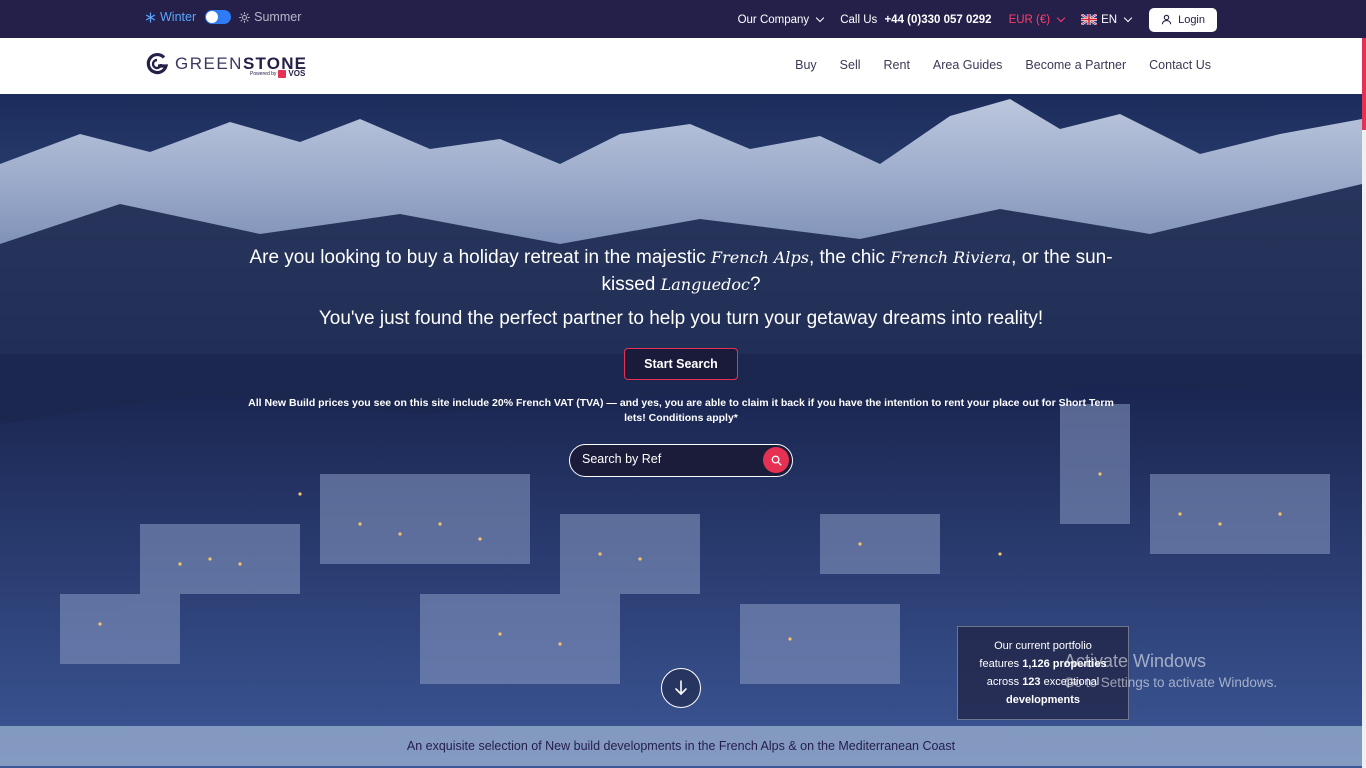 The width and height of the screenshot is (1366, 768). I want to click on logo-text-green: GREEN, so click(209, 63).